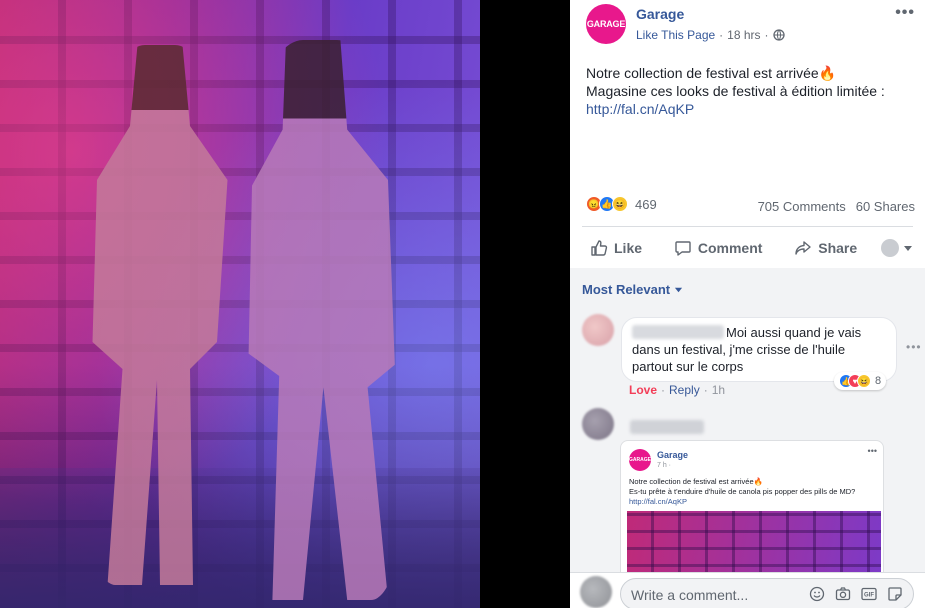 The image size is (925, 608). I want to click on viewer-avatar, so click(596, 592).